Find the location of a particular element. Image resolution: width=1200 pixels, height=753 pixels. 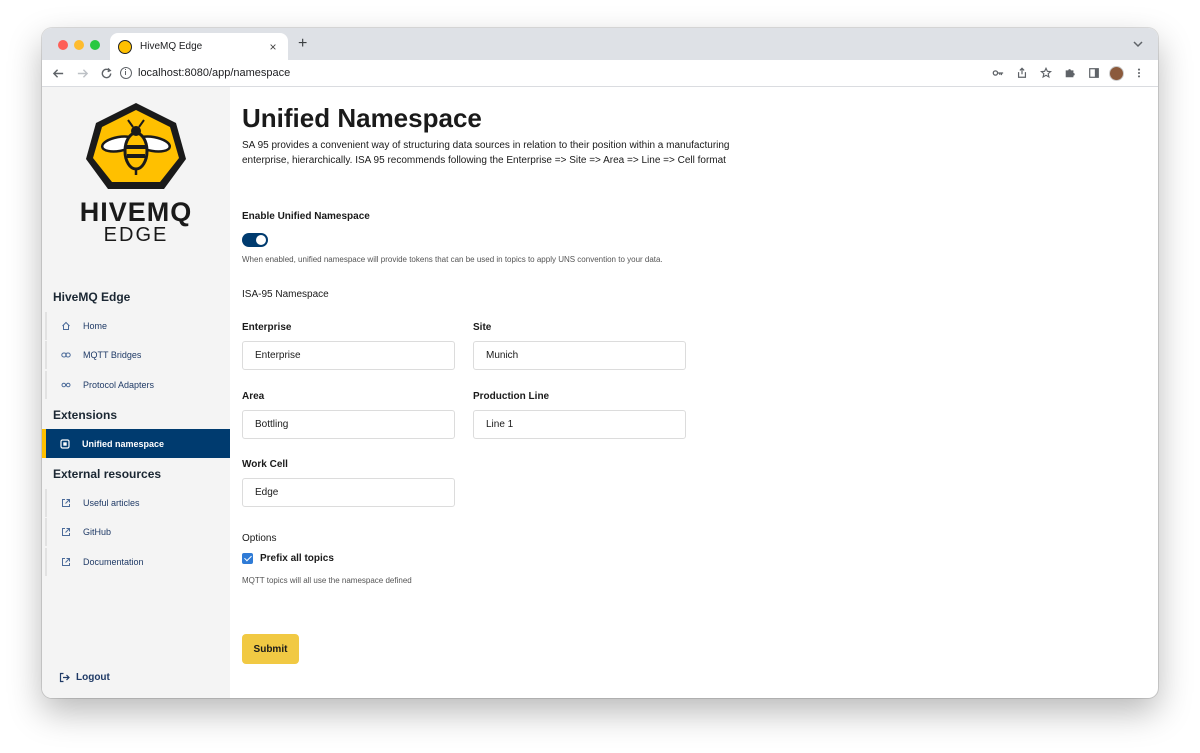

tab-strip: HiveMQ Edge × + is located at coordinates (600, 44).